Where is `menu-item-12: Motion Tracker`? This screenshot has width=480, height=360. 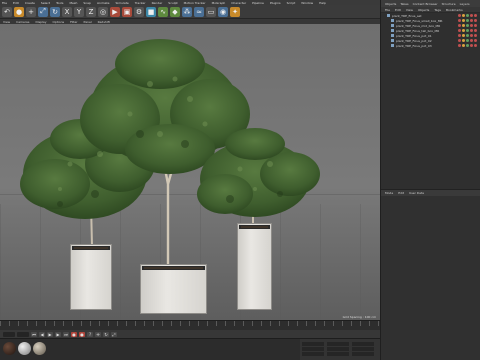
menu-item-12: Motion Tracker is located at coordinates (195, 3).